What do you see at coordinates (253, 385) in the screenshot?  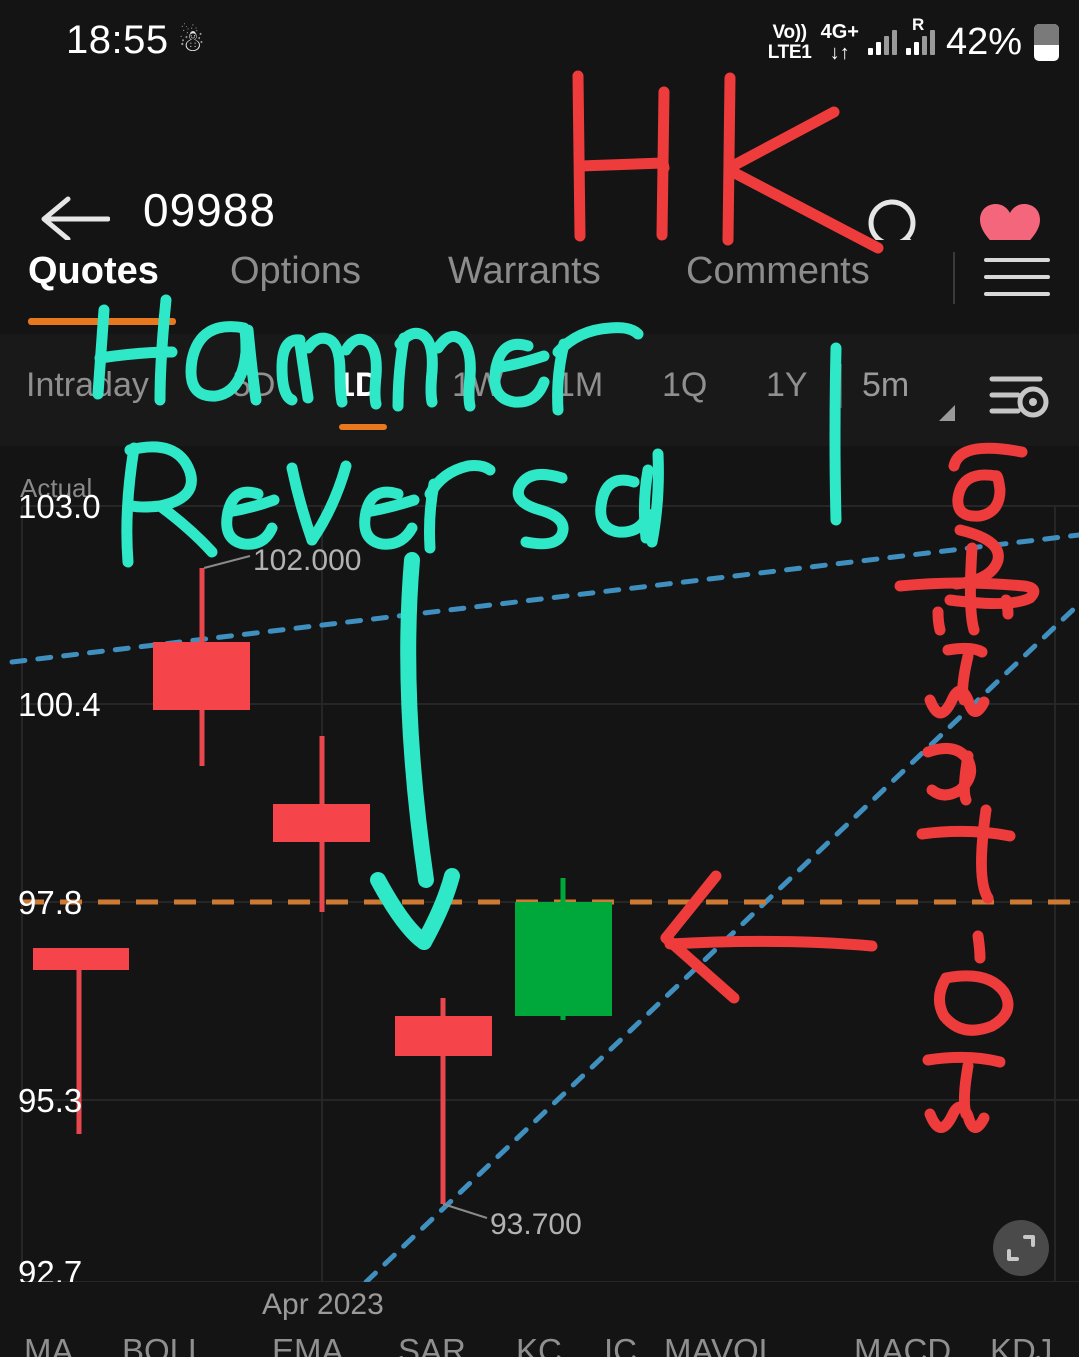 I see `timeframe-5d: 5D` at bounding box center [253, 385].